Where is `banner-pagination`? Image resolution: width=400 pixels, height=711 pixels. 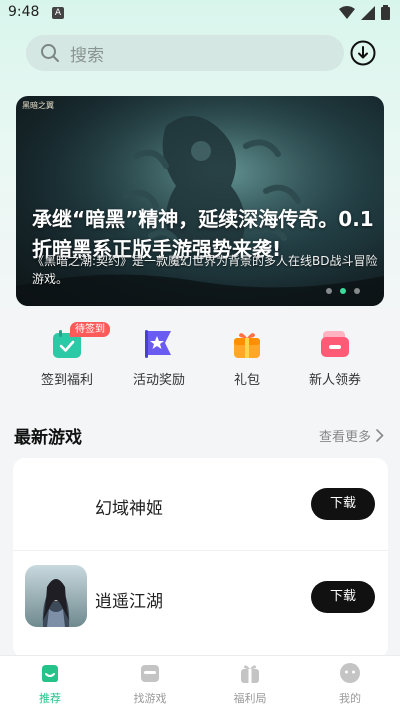 banner-pagination is located at coordinates (343, 291).